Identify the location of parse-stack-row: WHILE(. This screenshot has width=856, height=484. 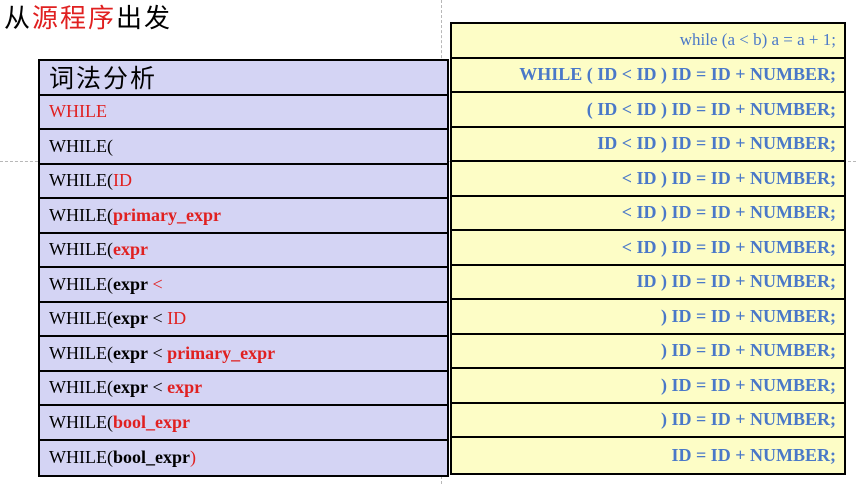
(243, 147).